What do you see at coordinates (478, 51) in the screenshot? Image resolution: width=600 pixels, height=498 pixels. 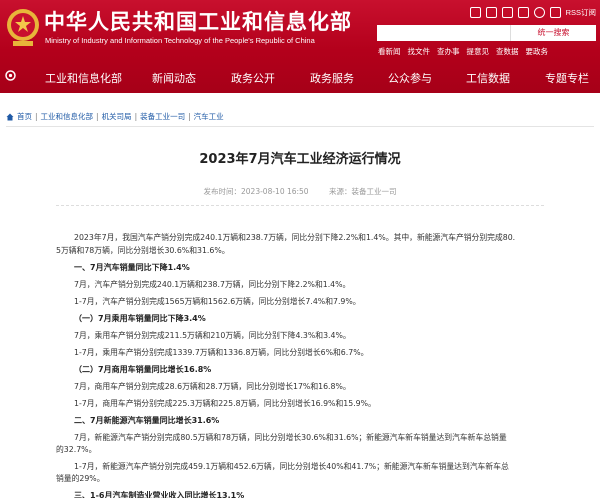 I see `quick-link: 提意见` at bounding box center [478, 51].